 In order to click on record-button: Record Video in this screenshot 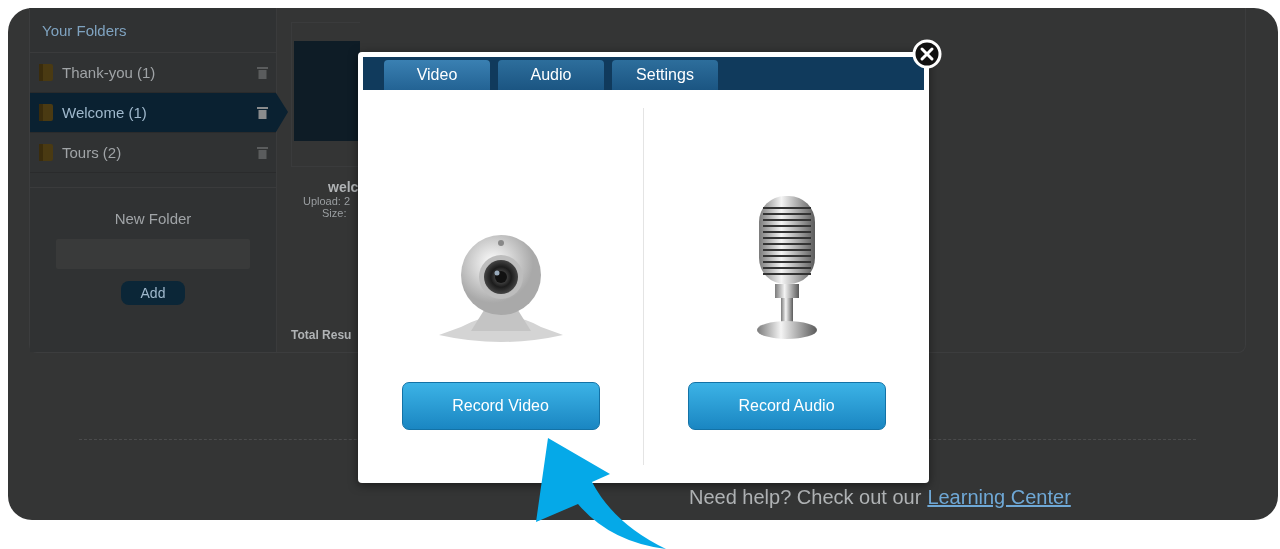, I will do `click(500, 406)`.